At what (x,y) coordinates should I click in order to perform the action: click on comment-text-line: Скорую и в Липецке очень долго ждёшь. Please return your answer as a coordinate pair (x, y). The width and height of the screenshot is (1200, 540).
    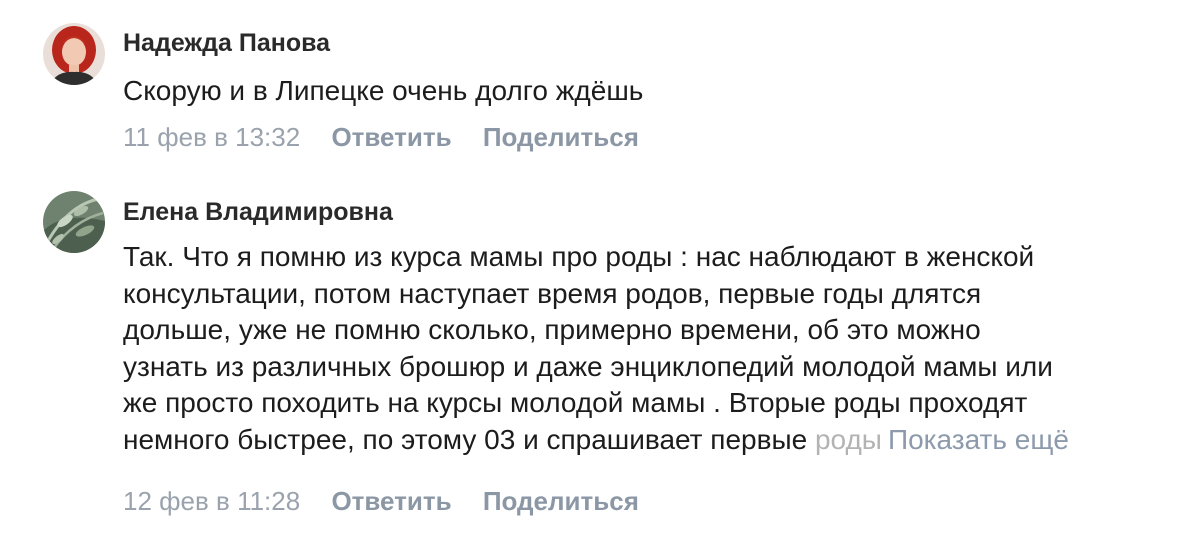
    Looking at the image, I should click on (383, 90).